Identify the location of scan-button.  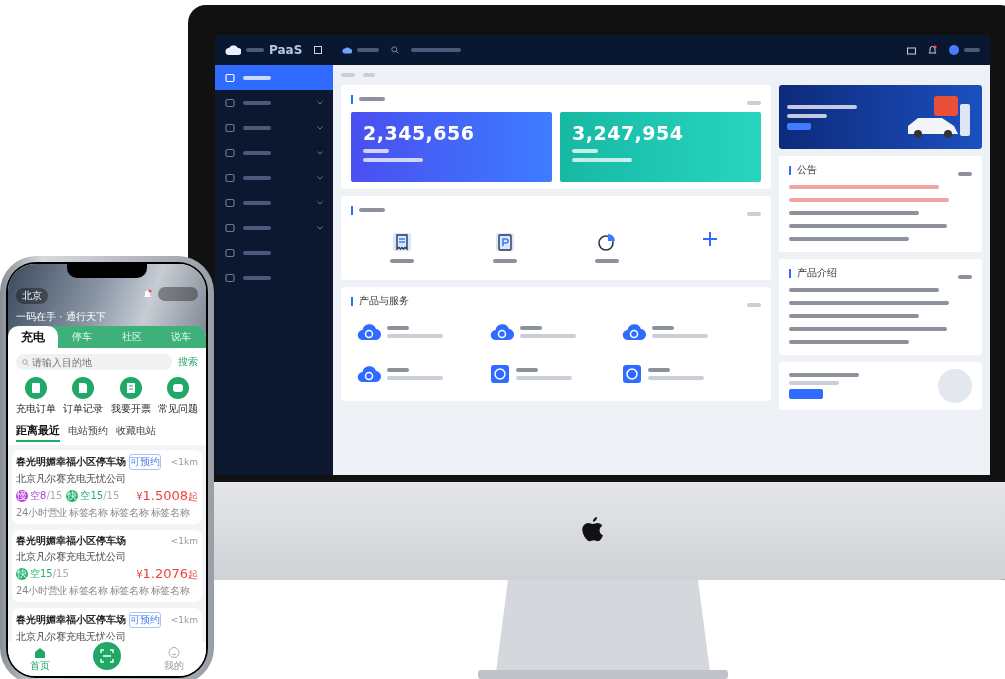
(107, 656).